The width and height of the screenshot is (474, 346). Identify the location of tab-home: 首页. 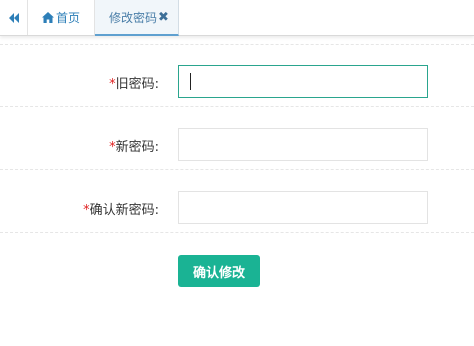
(61, 17).